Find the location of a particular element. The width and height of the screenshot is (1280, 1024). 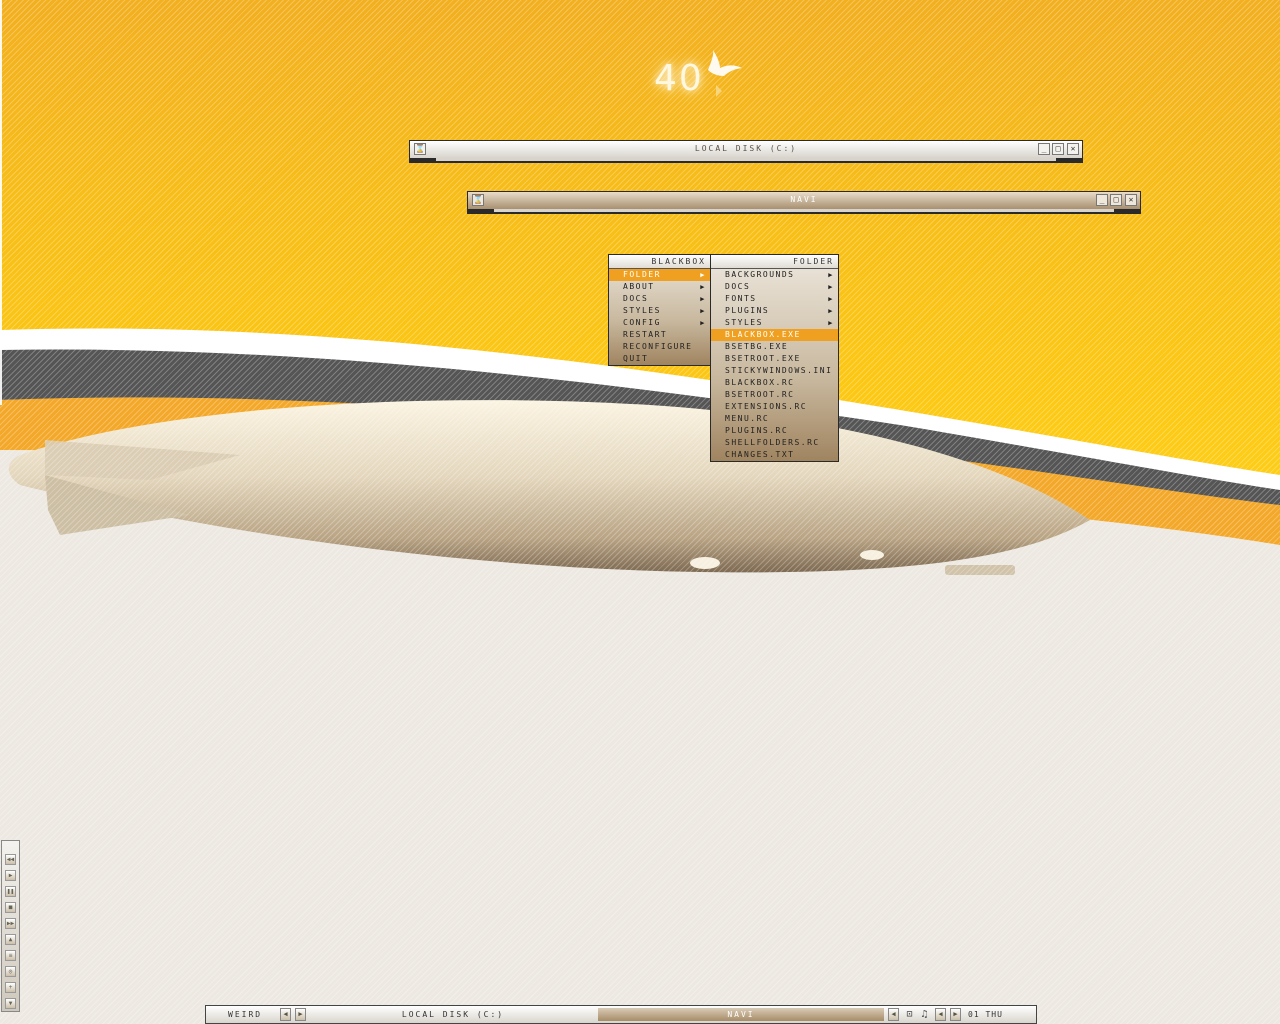

menu-item-label: EXTENSIONS.RC is located at coordinates (766, 406).